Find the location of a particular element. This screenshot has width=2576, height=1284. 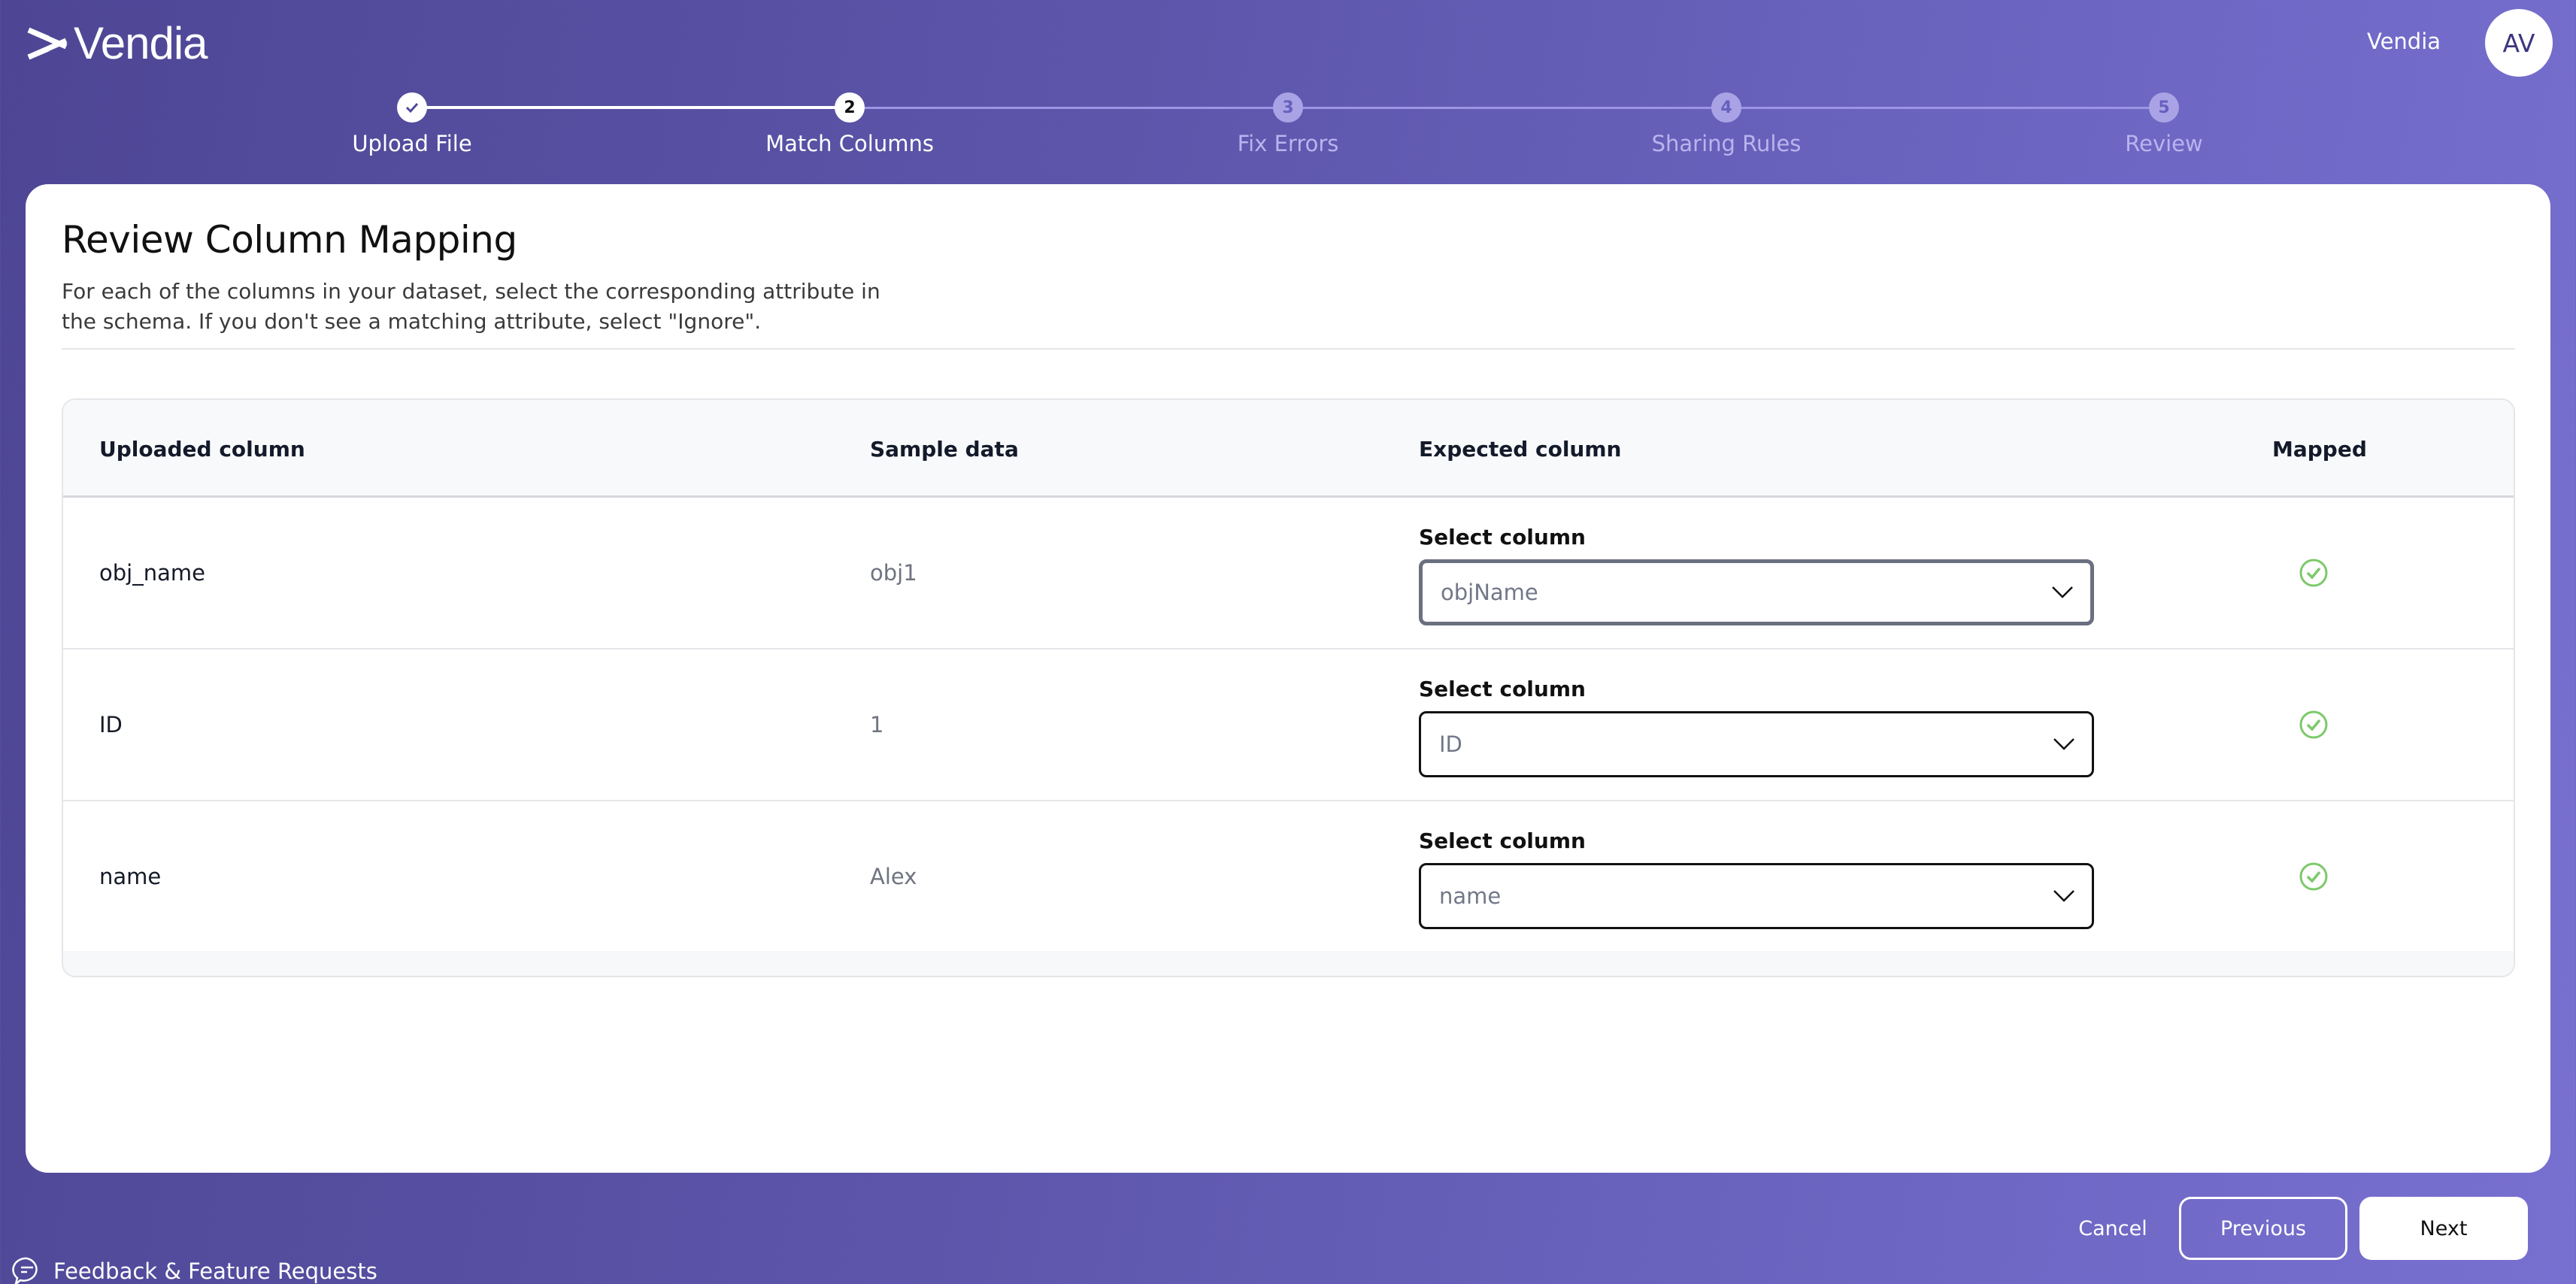

step-3-circle: 3 is located at coordinates (1288, 107).